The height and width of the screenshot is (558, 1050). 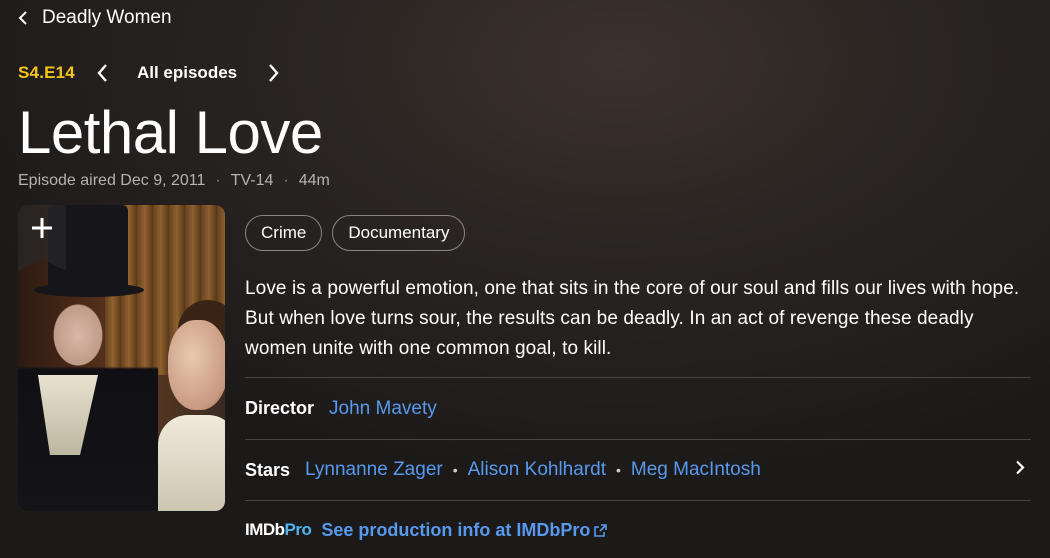 I want to click on imdbpro-logo-pro: Pro, so click(x=298, y=529).